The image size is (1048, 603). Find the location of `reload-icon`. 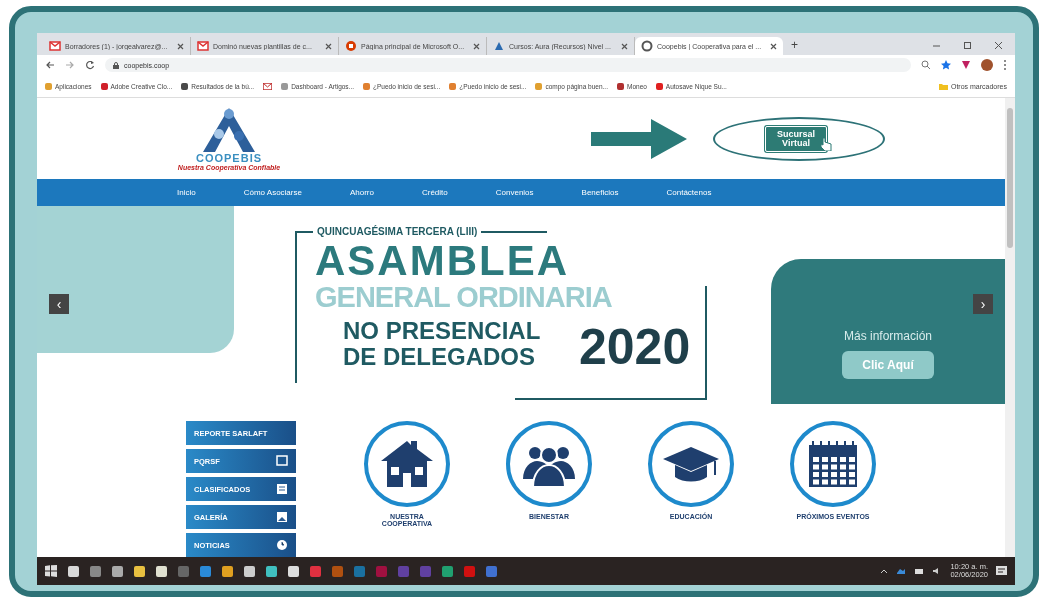

reload-icon is located at coordinates (90, 65).